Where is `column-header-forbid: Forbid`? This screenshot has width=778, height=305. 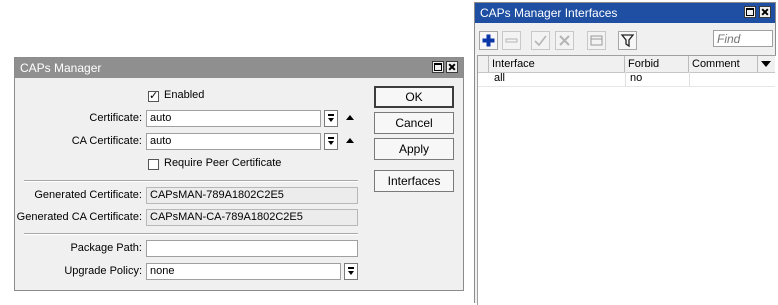 column-header-forbid: Forbid is located at coordinates (657, 64).